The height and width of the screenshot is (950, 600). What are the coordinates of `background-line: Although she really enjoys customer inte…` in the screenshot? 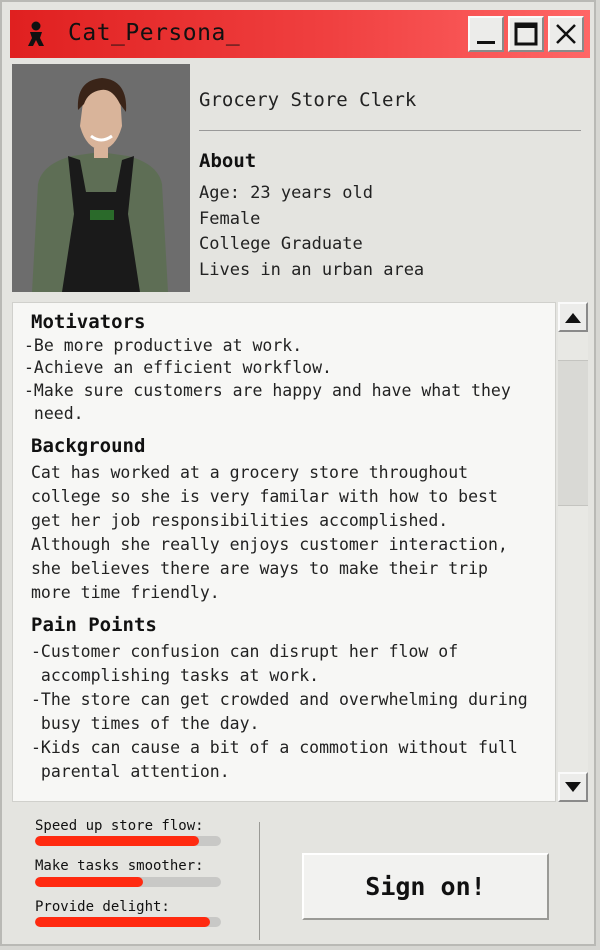 It's located at (269, 544).